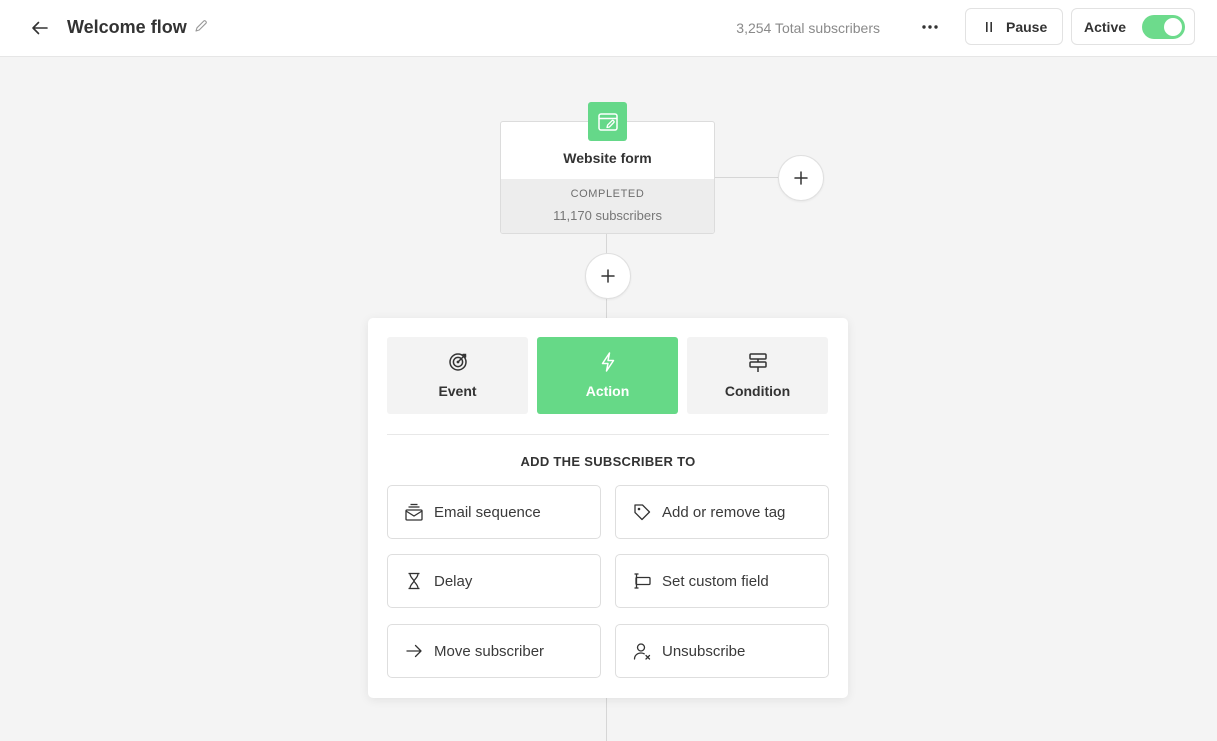 This screenshot has height=741, width=1217. Describe the element at coordinates (606, 244) in the screenshot. I see `connector-trigger-down` at that location.